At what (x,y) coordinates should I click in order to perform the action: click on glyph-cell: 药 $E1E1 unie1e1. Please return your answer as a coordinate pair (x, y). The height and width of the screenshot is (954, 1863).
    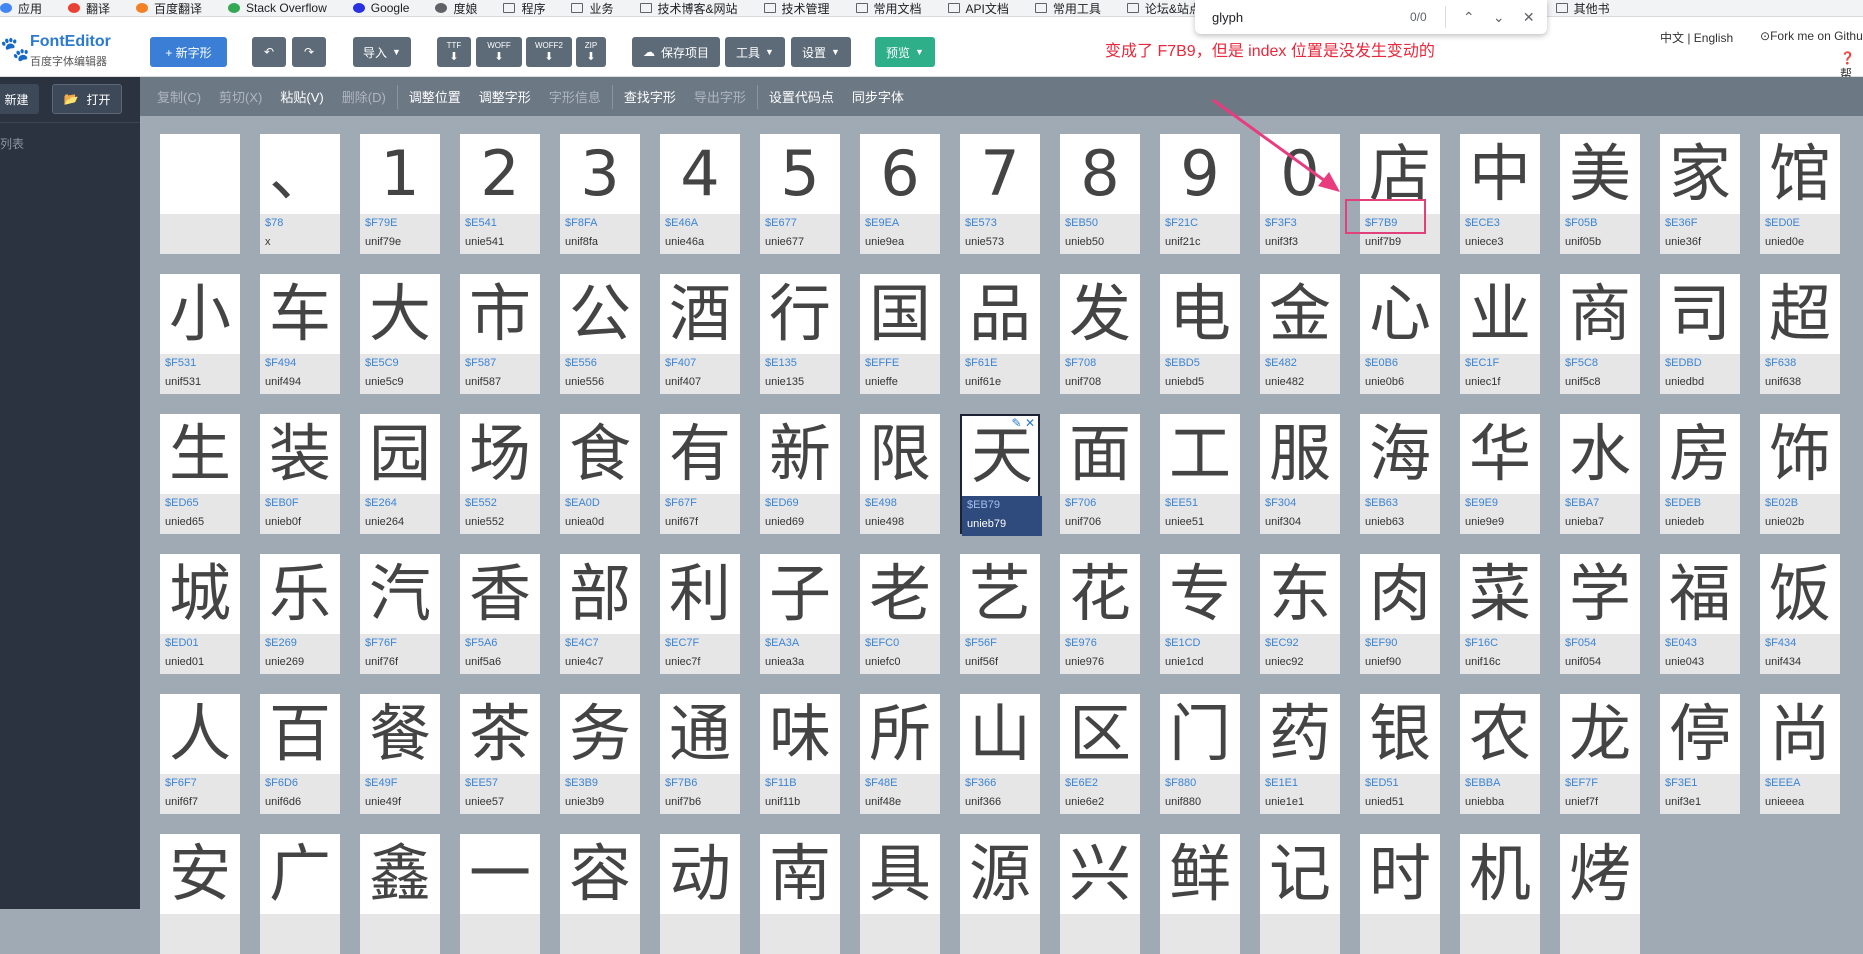
    Looking at the image, I should click on (1300, 754).